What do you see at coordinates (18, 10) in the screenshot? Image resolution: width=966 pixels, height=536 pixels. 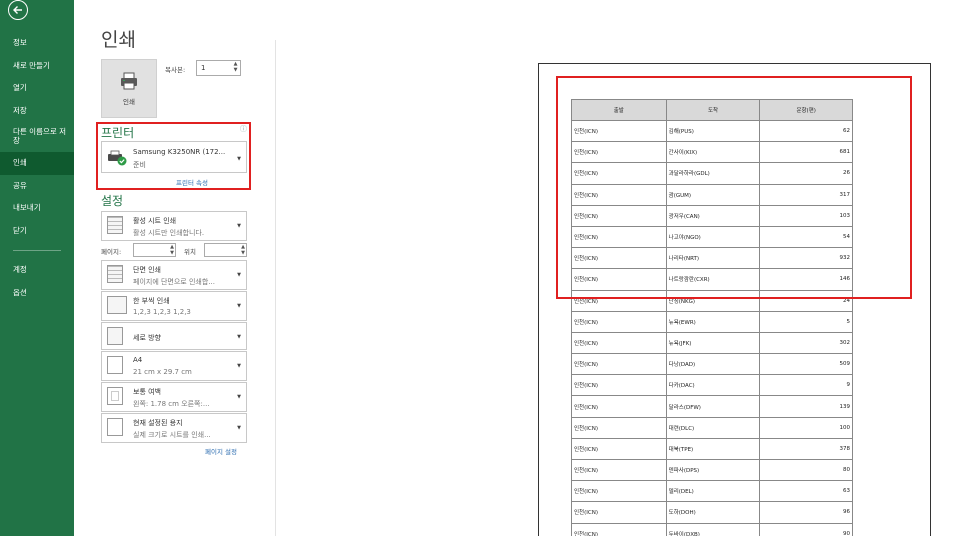 I see `back-arrow-icon` at bounding box center [18, 10].